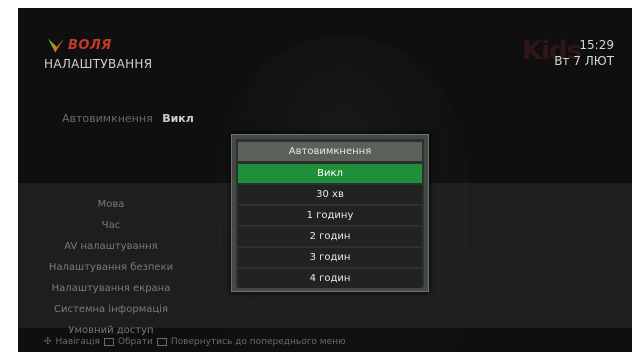  I want to click on logo-leaf-icon, so click(56, 45).